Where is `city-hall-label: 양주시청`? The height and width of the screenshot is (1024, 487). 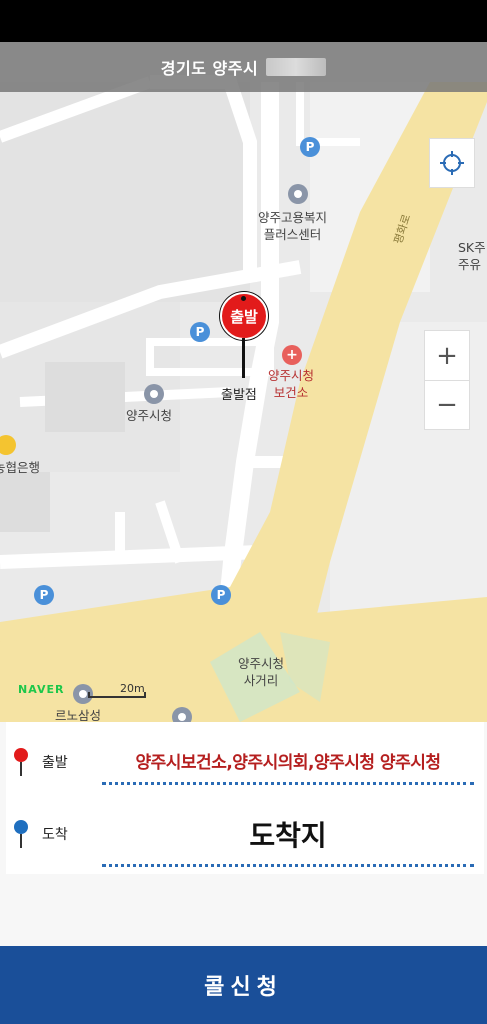 city-hall-label: 양주시청 is located at coordinates (149, 416).